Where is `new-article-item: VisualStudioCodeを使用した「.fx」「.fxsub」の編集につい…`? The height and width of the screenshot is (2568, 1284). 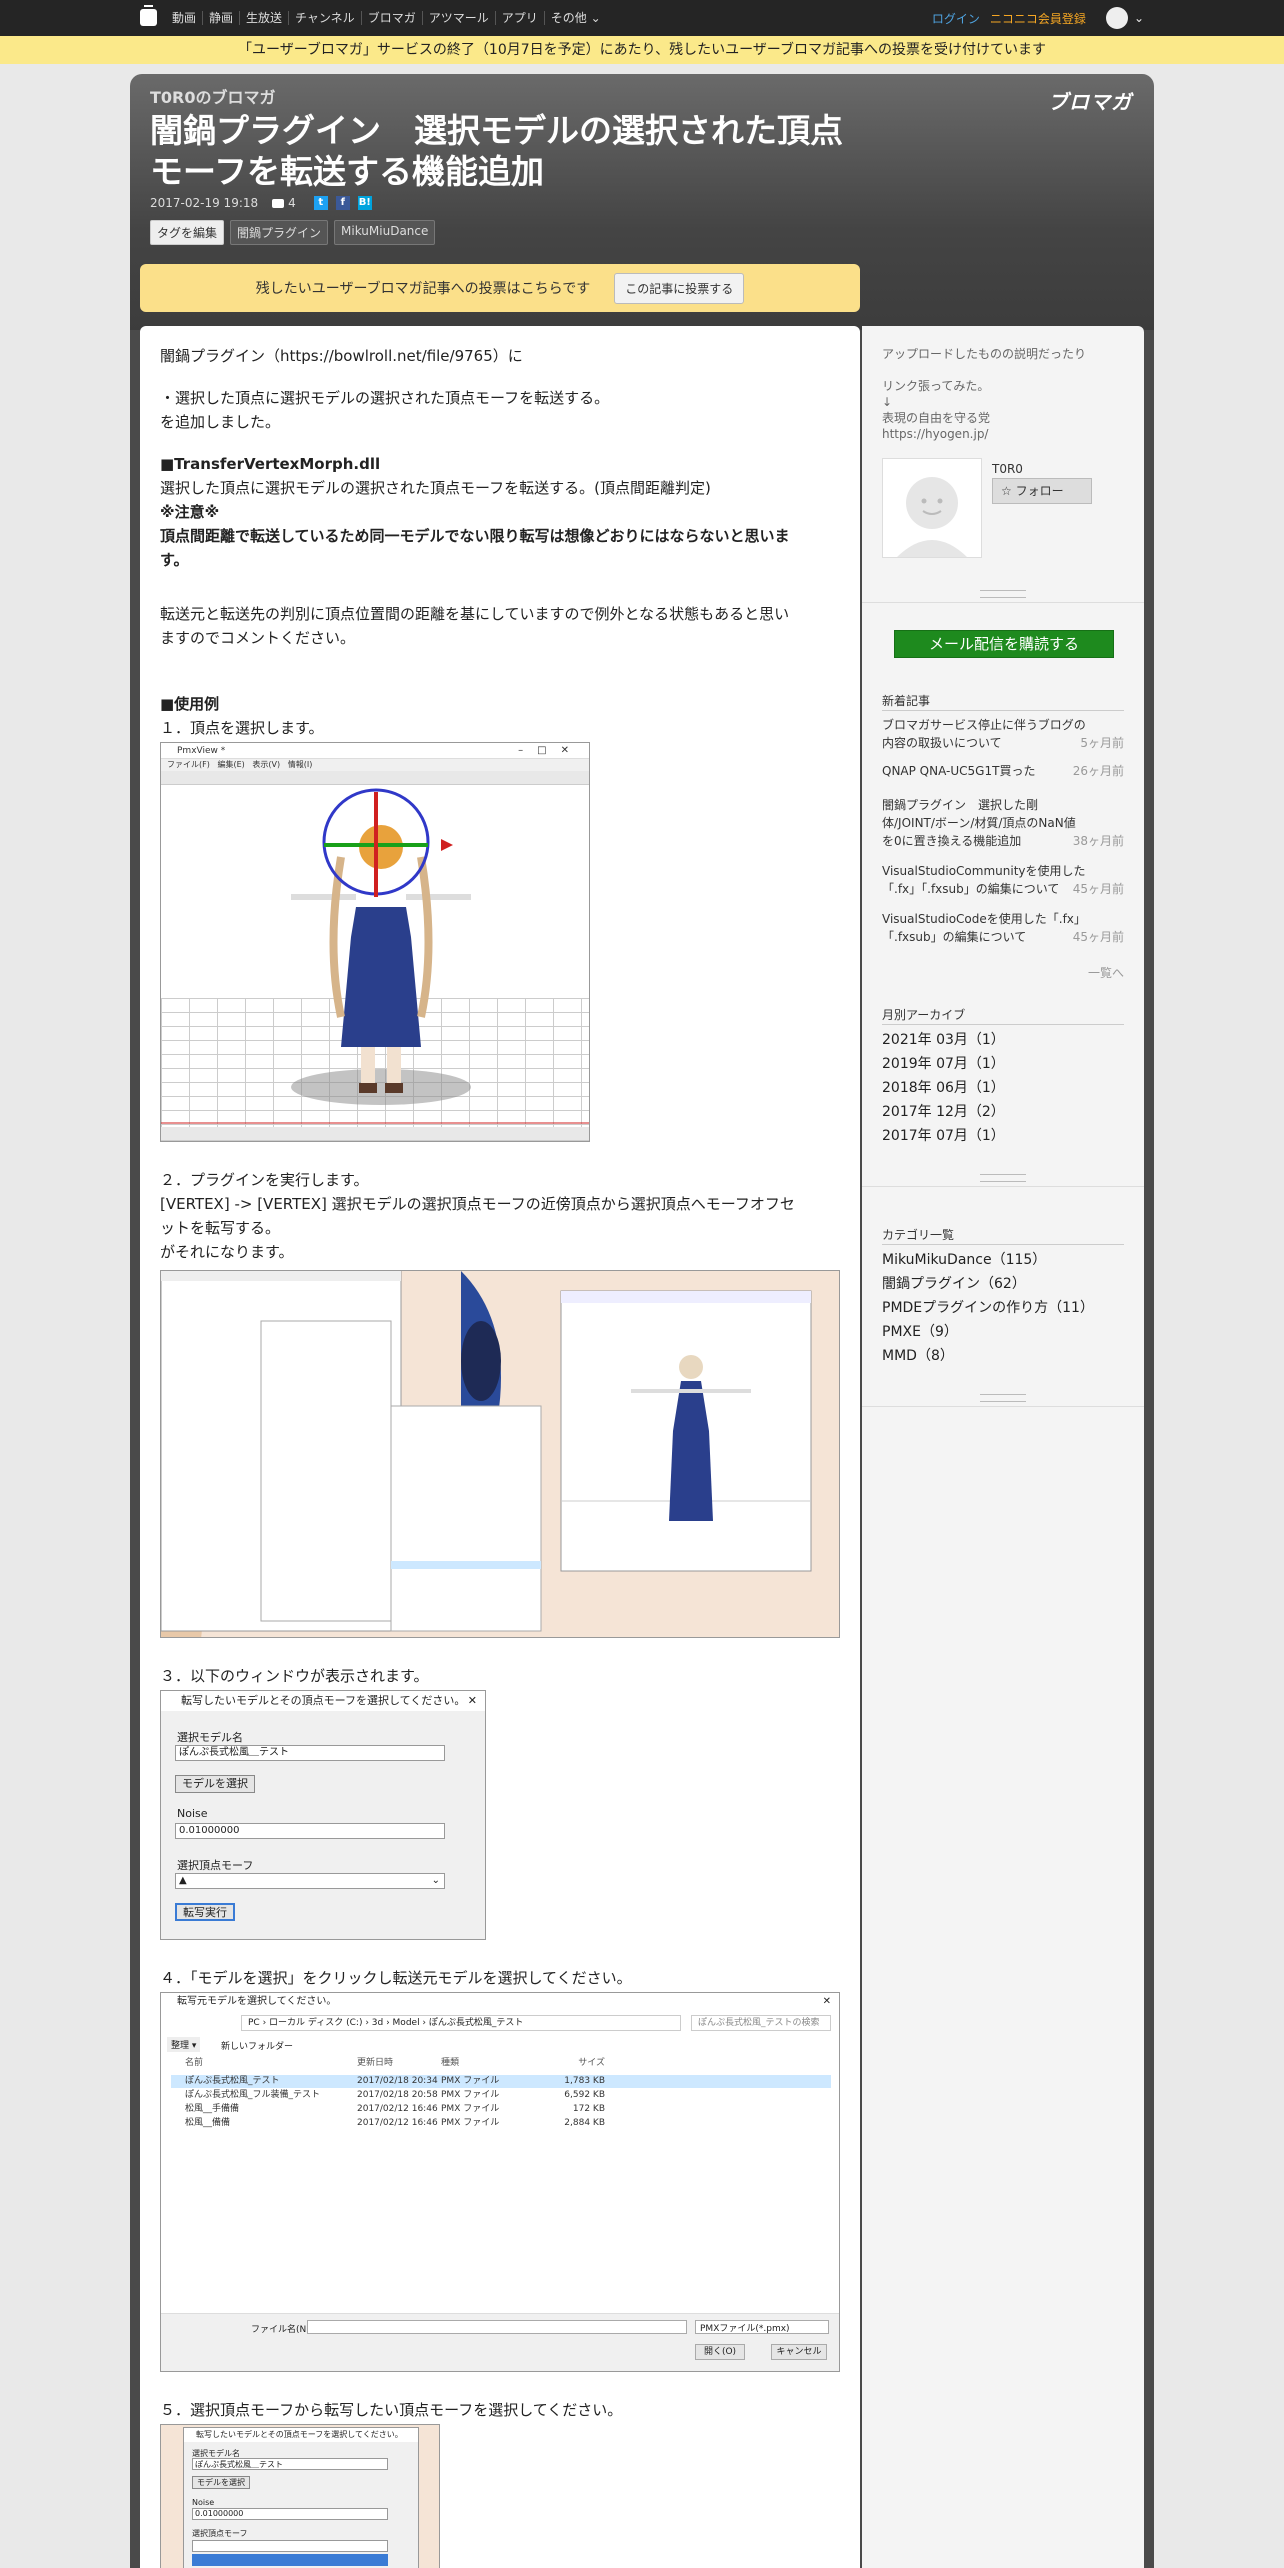
new-article-item: VisualStudioCodeを使用した「.fx」「.fxsub」の編集につい… is located at coordinates (1003, 928).